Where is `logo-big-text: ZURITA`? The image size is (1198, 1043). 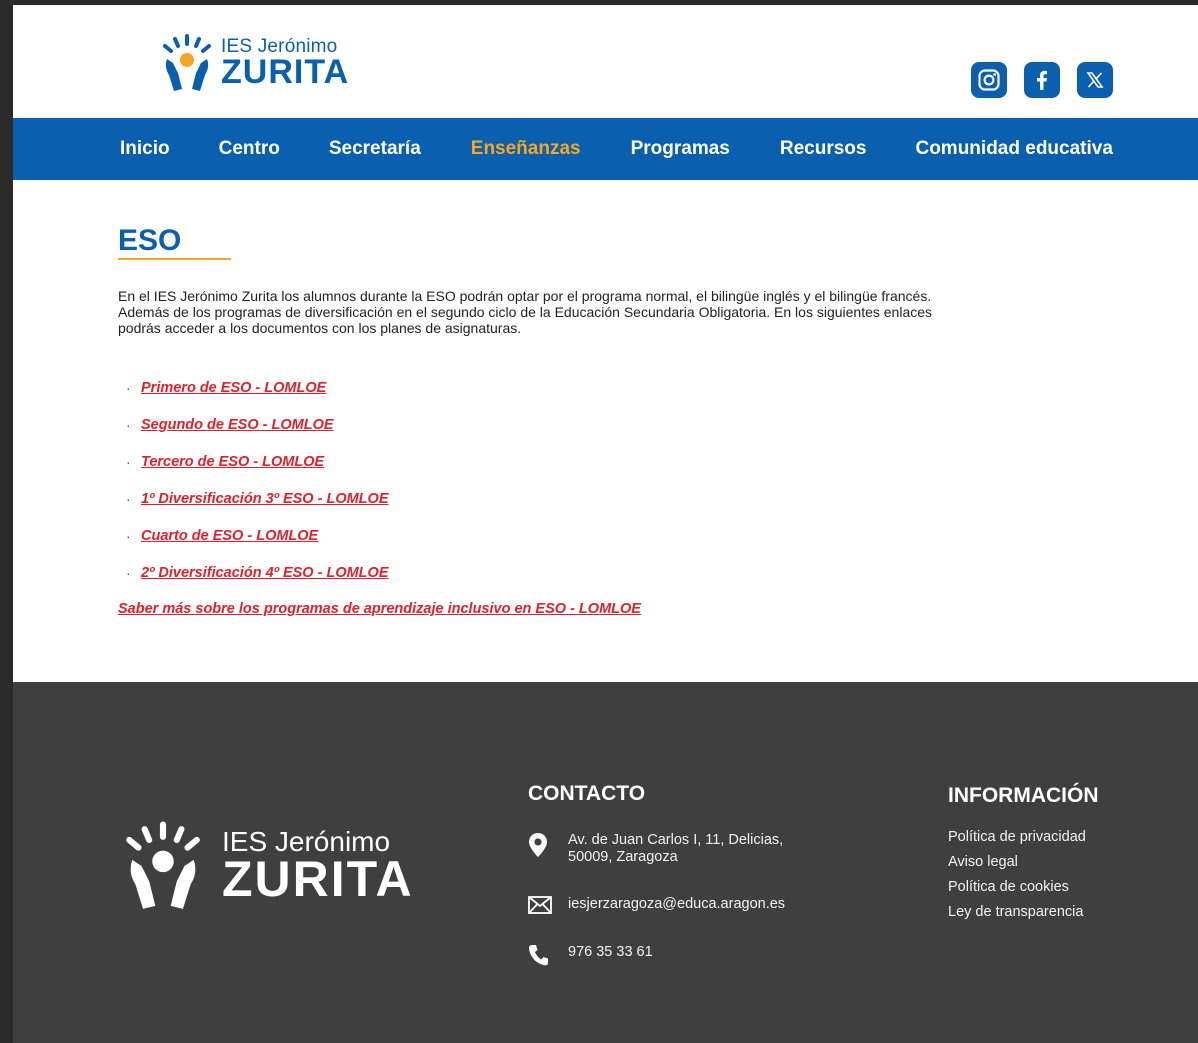 logo-big-text: ZURITA is located at coordinates (285, 72).